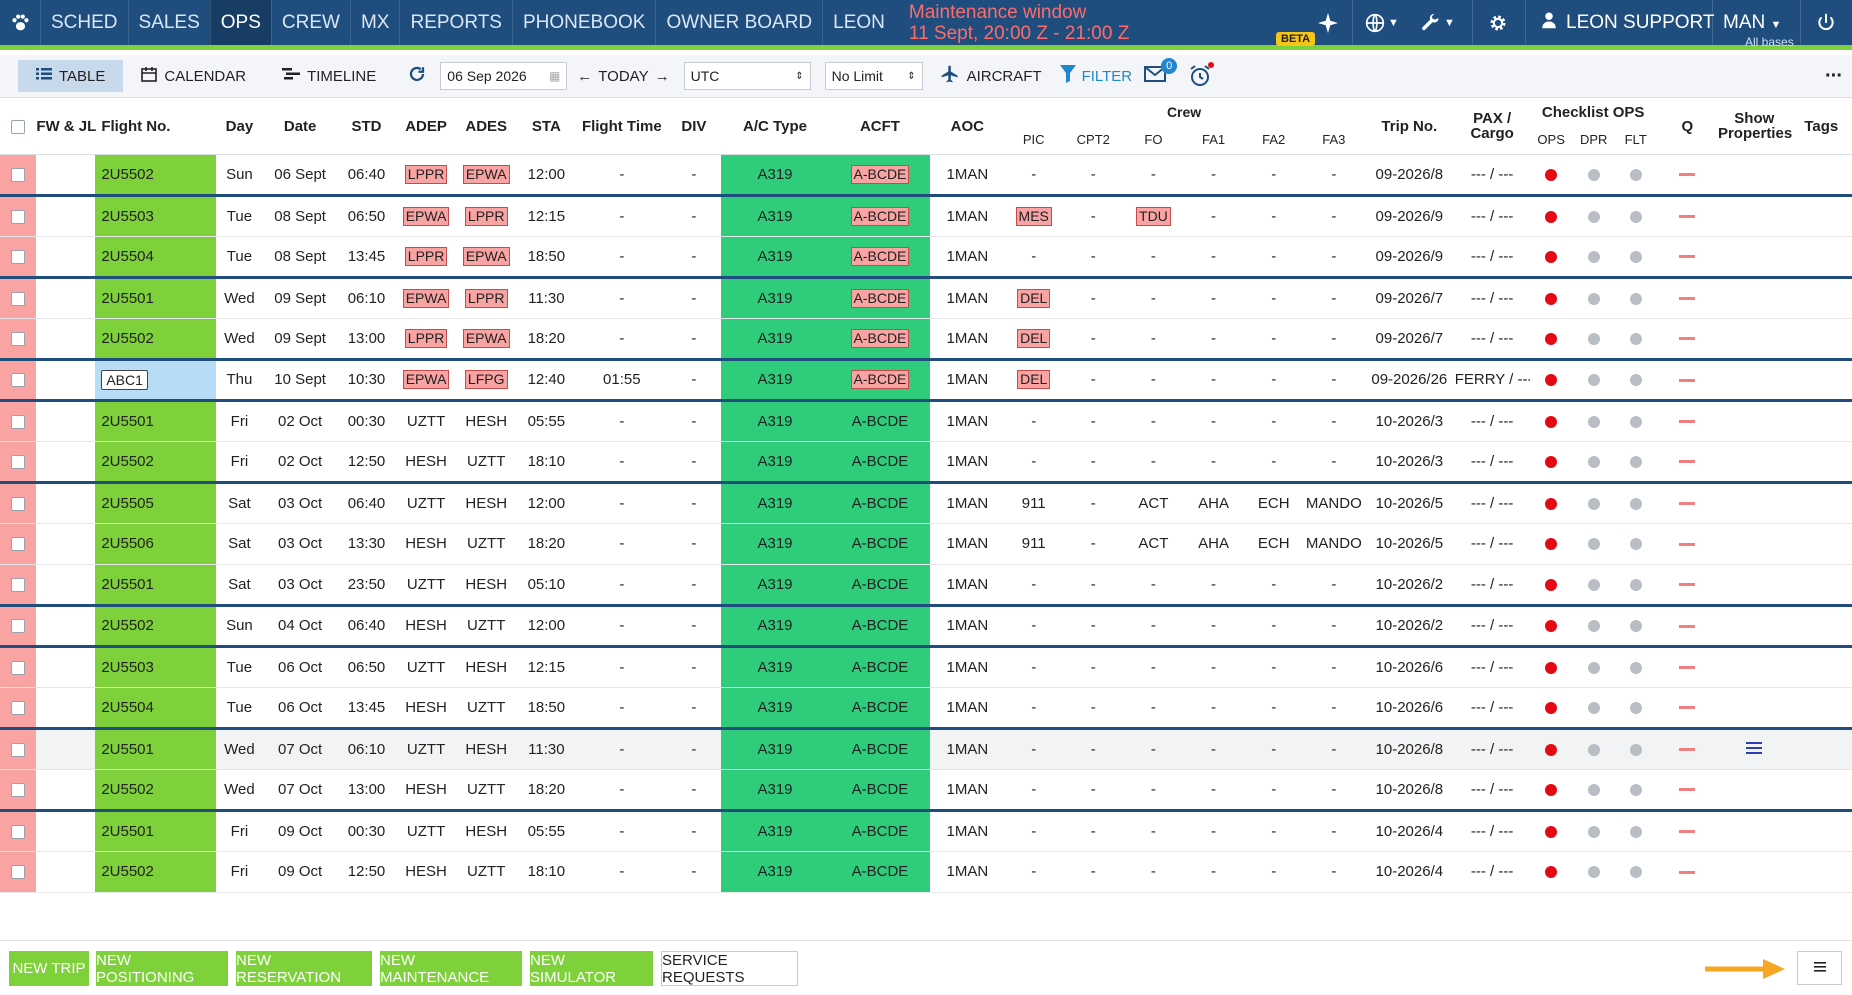  I want to click on limit-select: No Limit ⇕, so click(873, 76).